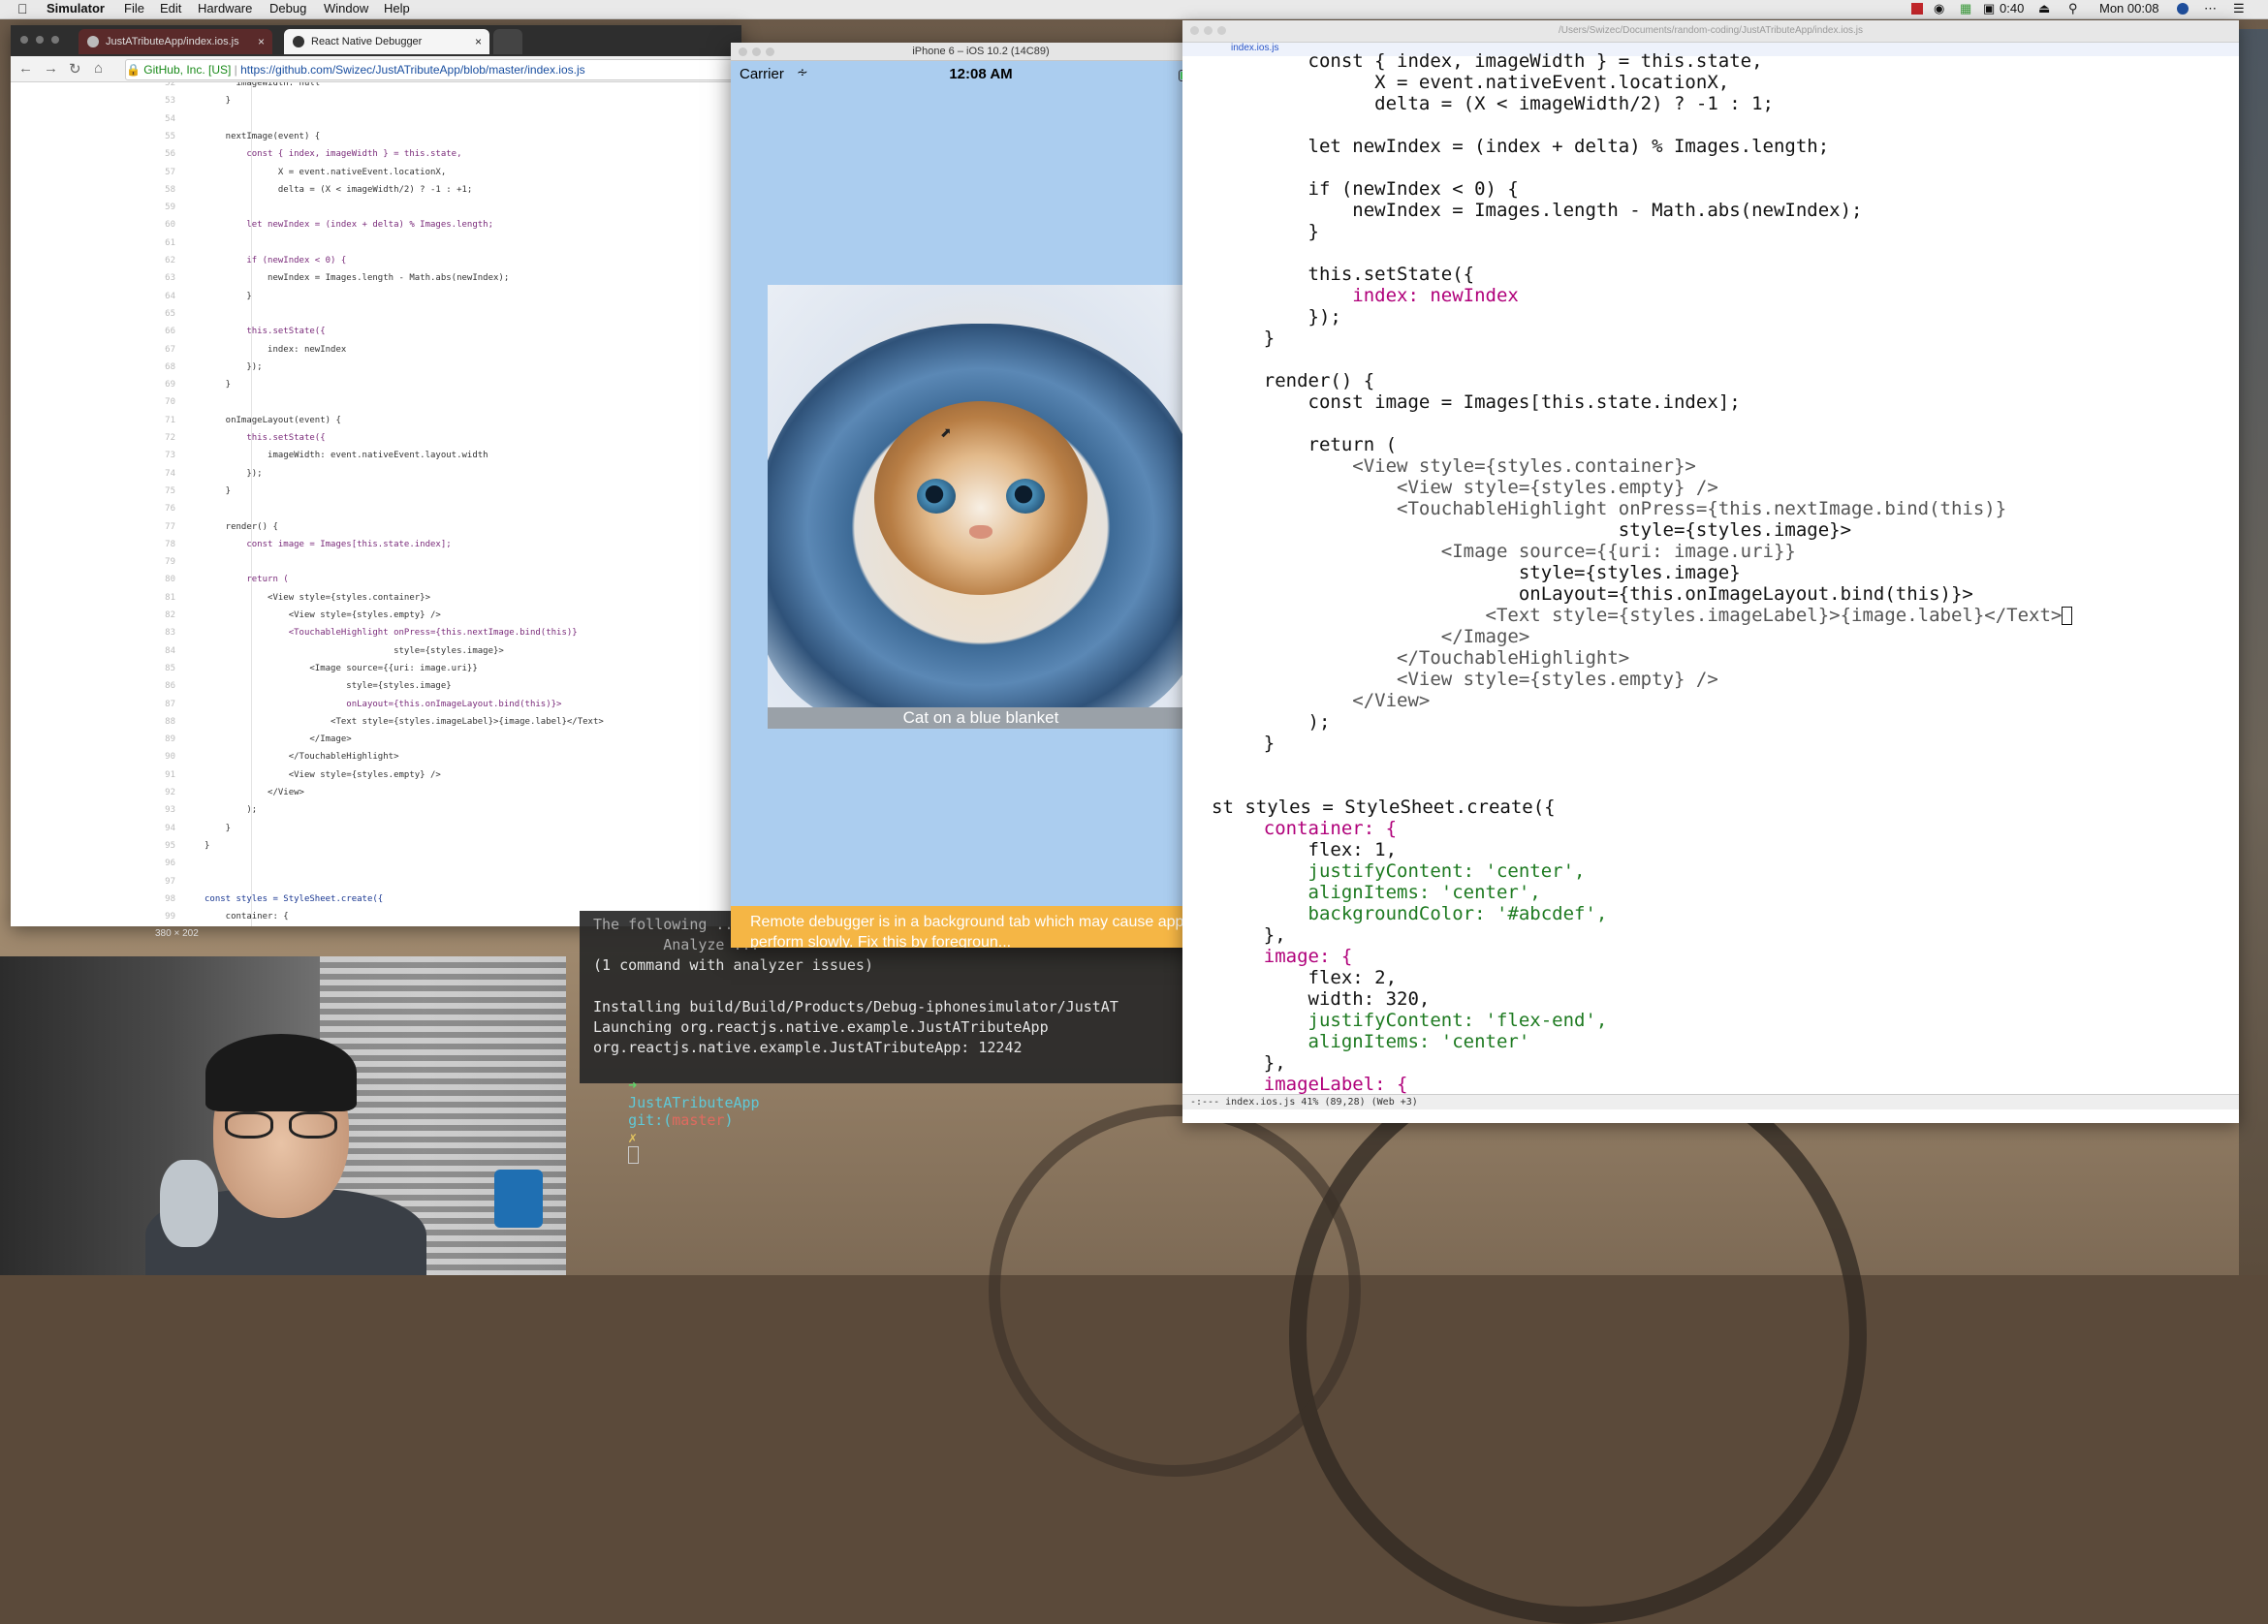  Describe the element at coordinates (232, 810) in the screenshot. I see `line-code: );` at that location.